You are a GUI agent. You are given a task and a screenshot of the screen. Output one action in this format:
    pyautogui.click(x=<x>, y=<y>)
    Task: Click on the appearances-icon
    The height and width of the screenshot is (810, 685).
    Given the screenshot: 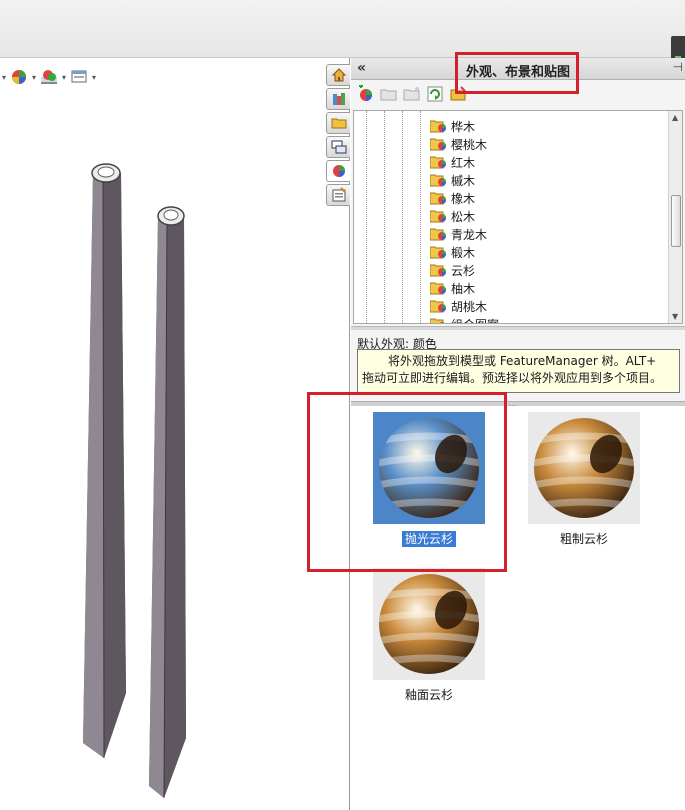 What is the action you would take?
    pyautogui.click(x=338, y=171)
    